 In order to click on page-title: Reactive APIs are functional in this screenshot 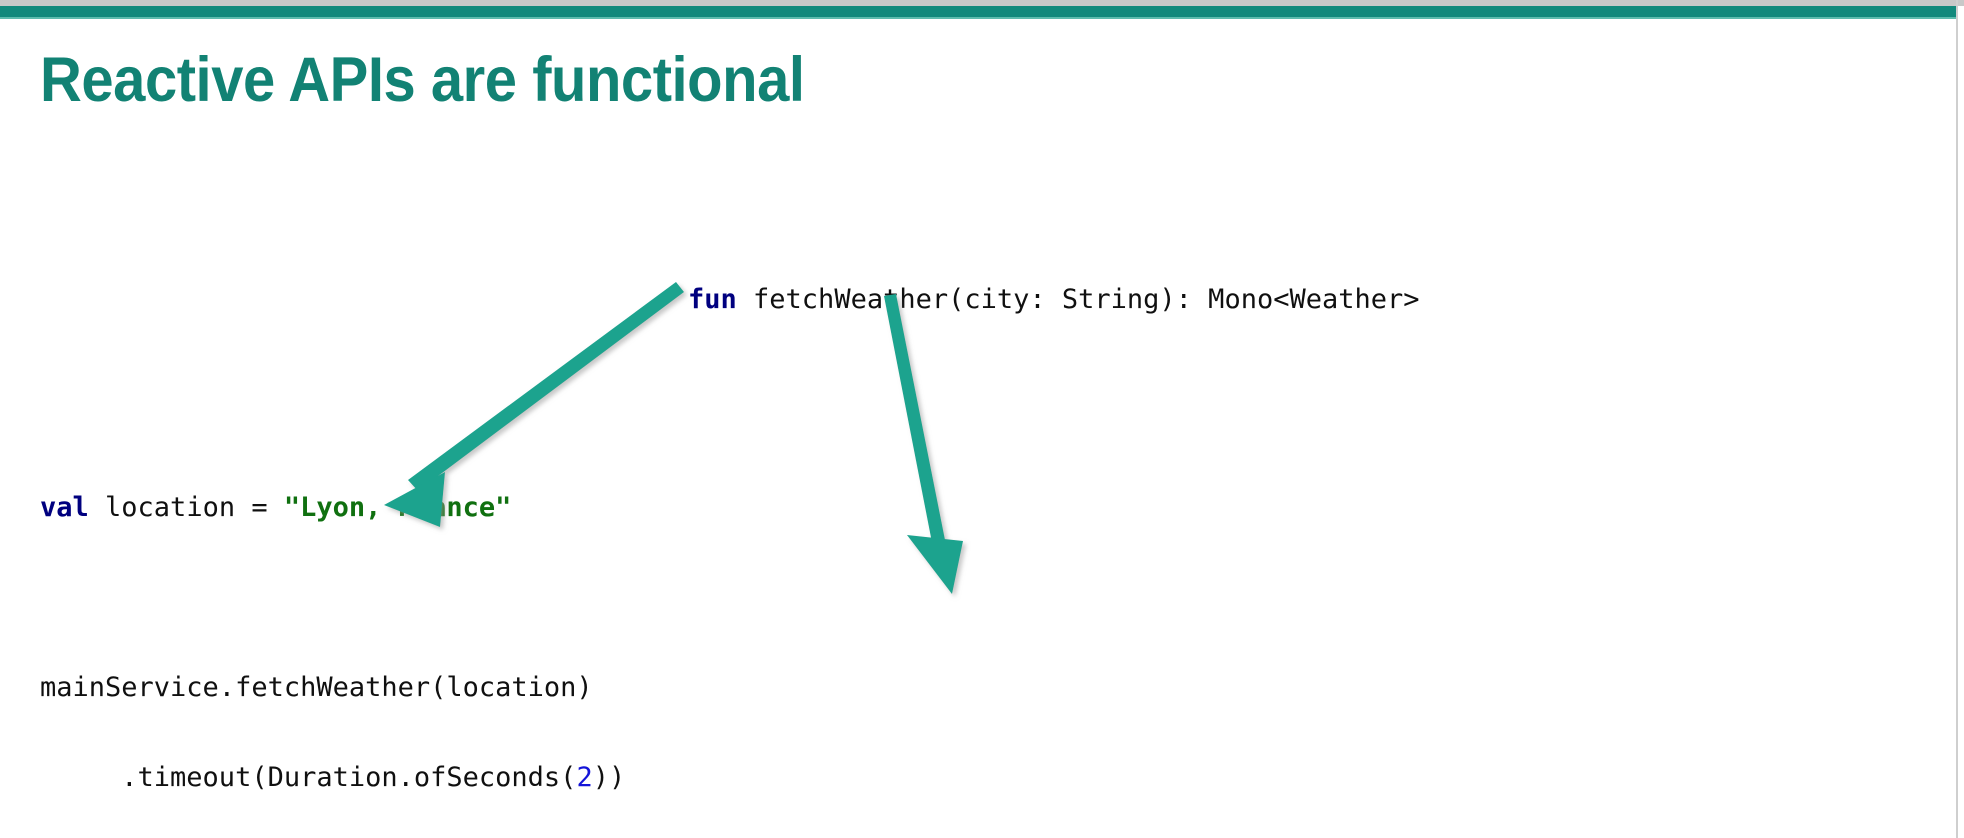, I will do `click(422, 80)`.